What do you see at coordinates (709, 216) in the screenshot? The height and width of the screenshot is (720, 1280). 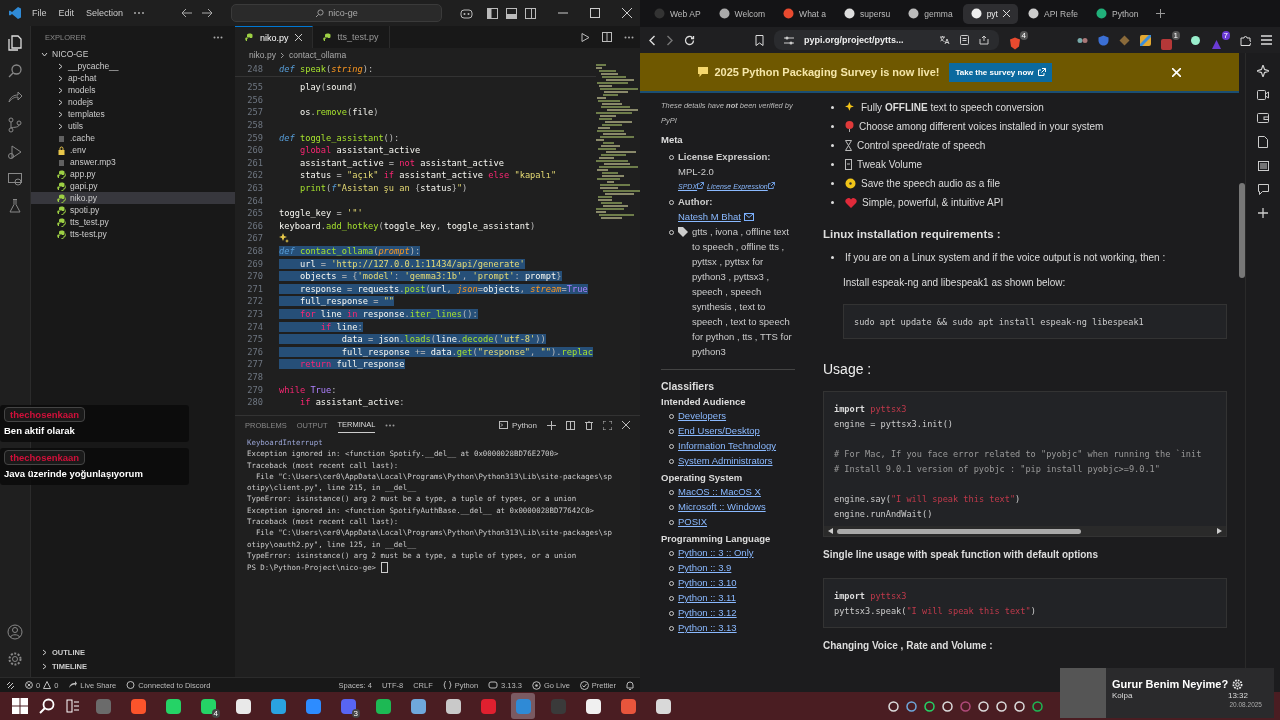 I see `author-link: Natesh M Bhat` at bounding box center [709, 216].